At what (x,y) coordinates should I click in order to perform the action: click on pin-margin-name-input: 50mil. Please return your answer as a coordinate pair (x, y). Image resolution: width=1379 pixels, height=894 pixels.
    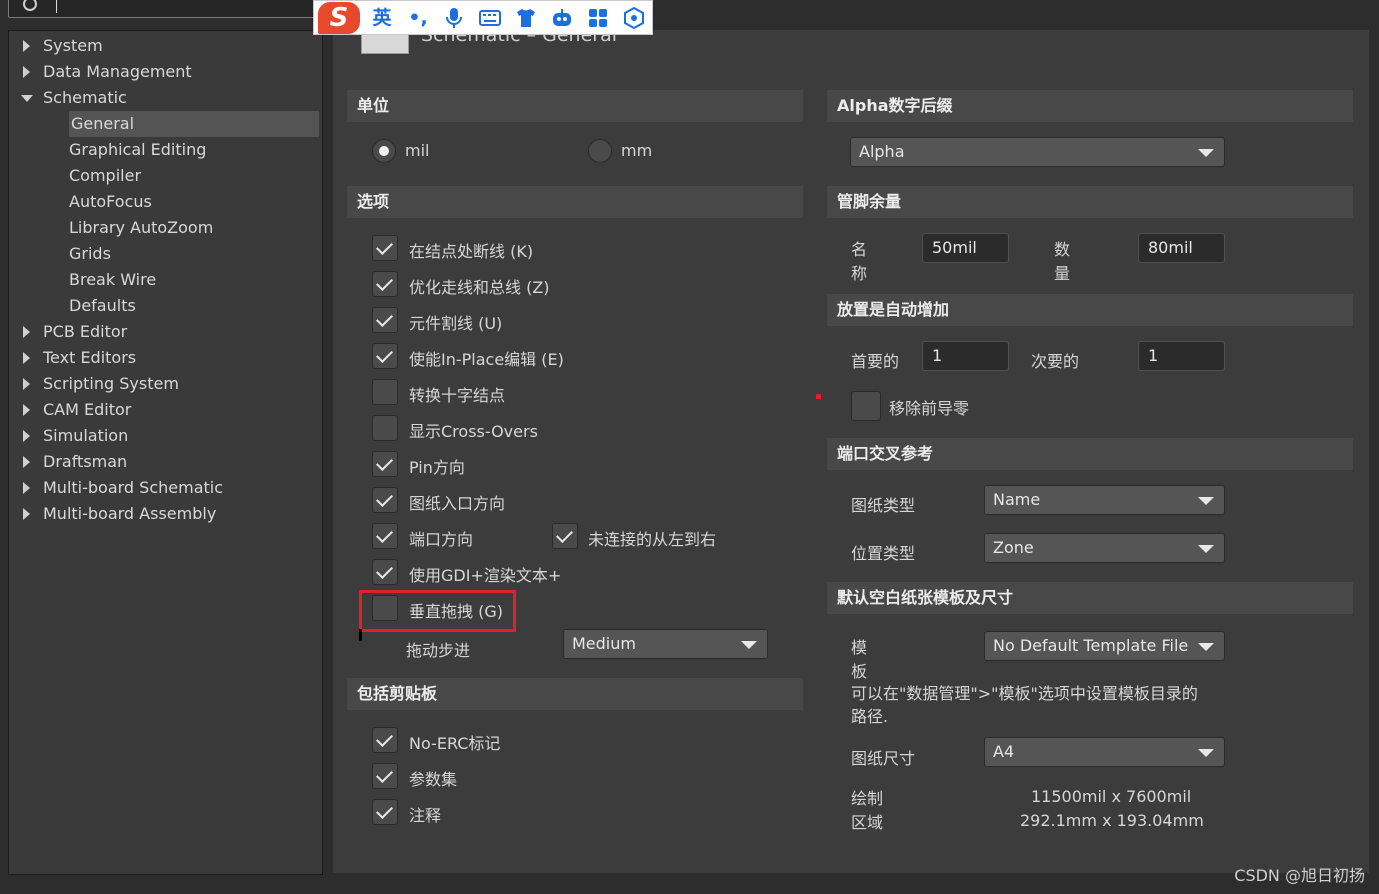
    Looking at the image, I should click on (965, 248).